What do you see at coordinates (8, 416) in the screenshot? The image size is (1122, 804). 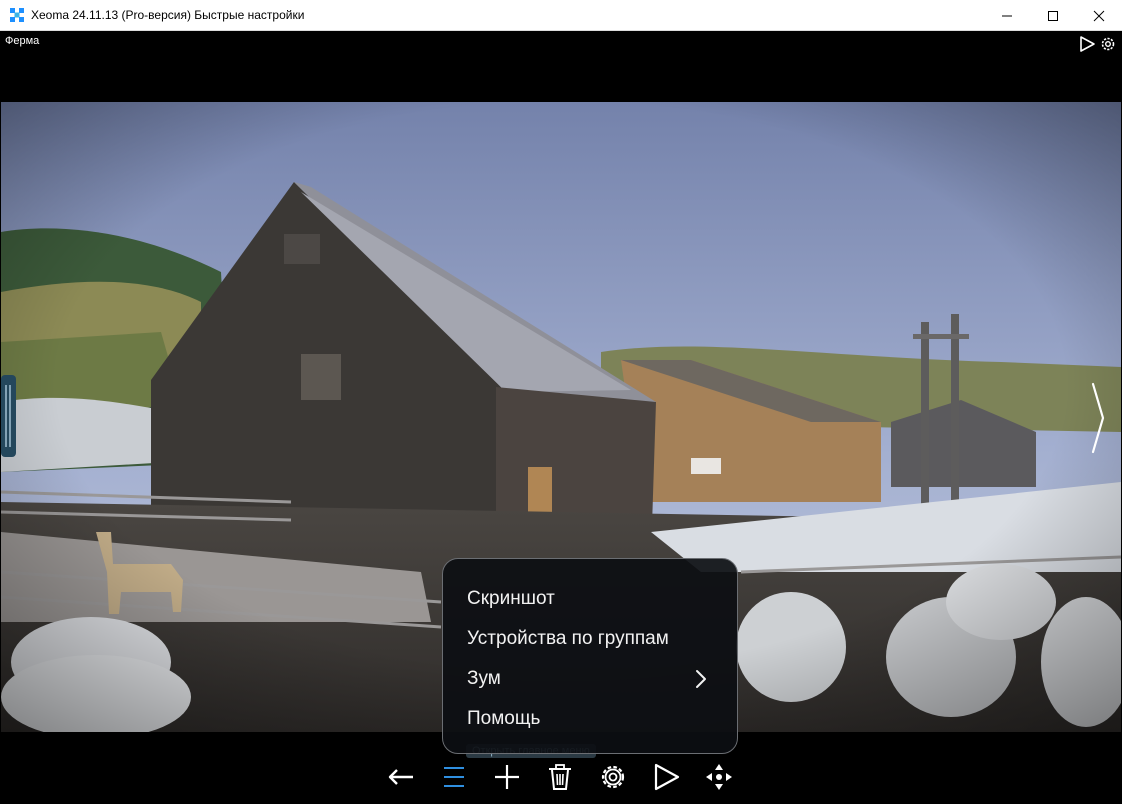 I see `sidebar-handle-icon` at bounding box center [8, 416].